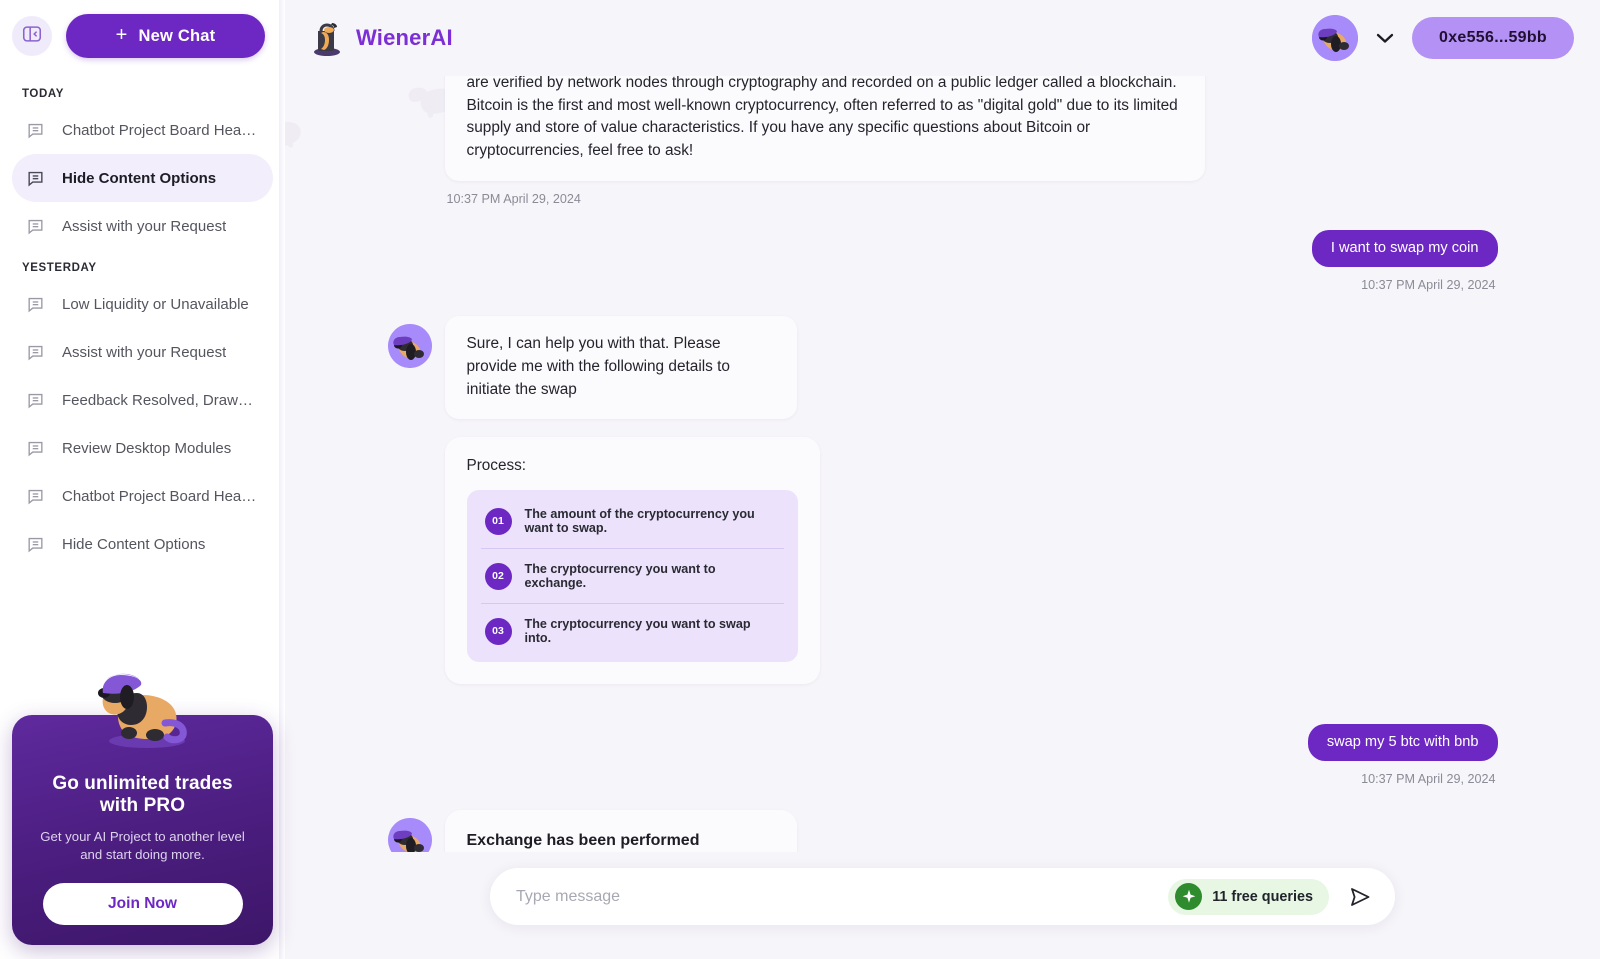 Image resolution: width=1600 pixels, height=959 pixels. I want to click on sidebar-item-chatbot-project-board-heading: Chatbot Project Board Heading, so click(142, 130).